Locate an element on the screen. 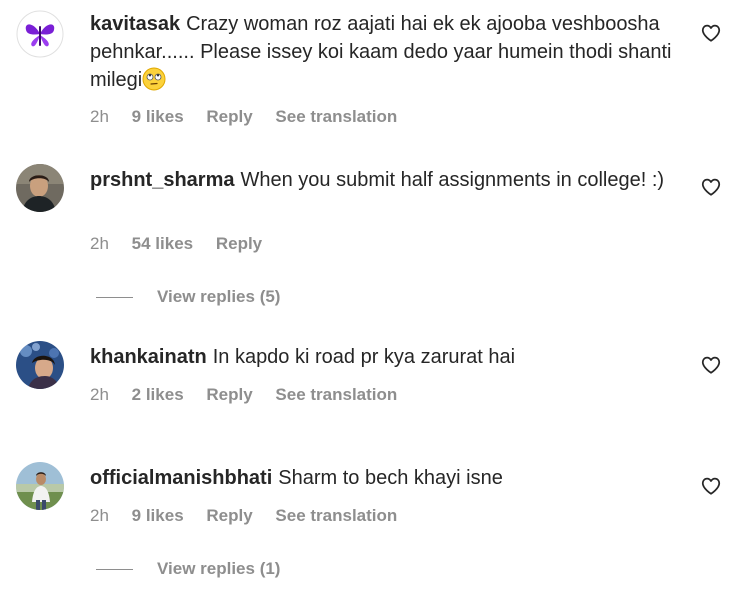  comment-text: Sharm to bech khayi isne is located at coordinates (390, 478).